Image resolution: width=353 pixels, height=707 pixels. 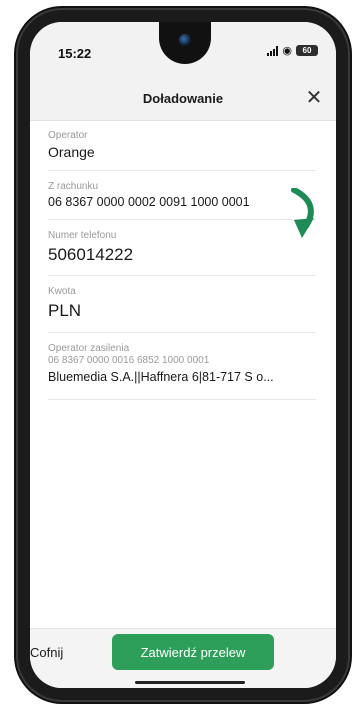 What do you see at coordinates (185, 40) in the screenshot?
I see `camera-icon` at bounding box center [185, 40].